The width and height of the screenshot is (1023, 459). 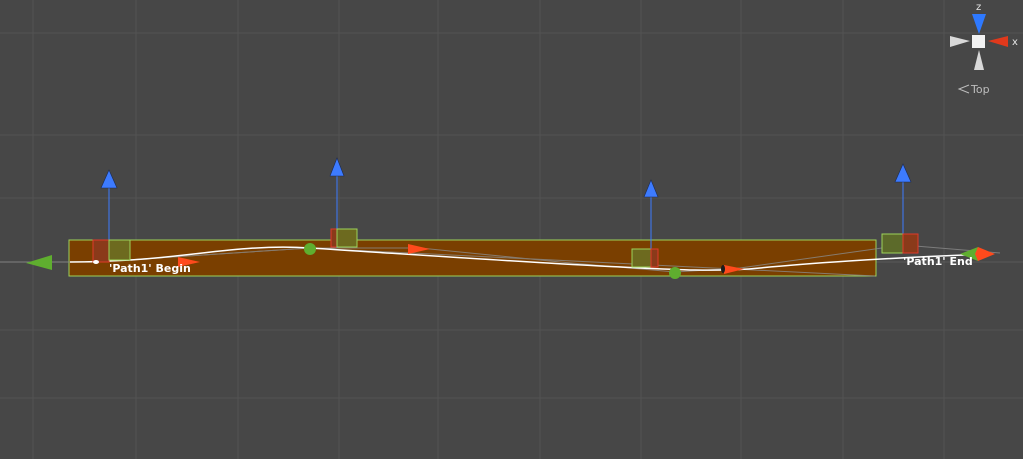 What do you see at coordinates (978, 41) in the screenshot?
I see `gizmo-center-cube` at bounding box center [978, 41].